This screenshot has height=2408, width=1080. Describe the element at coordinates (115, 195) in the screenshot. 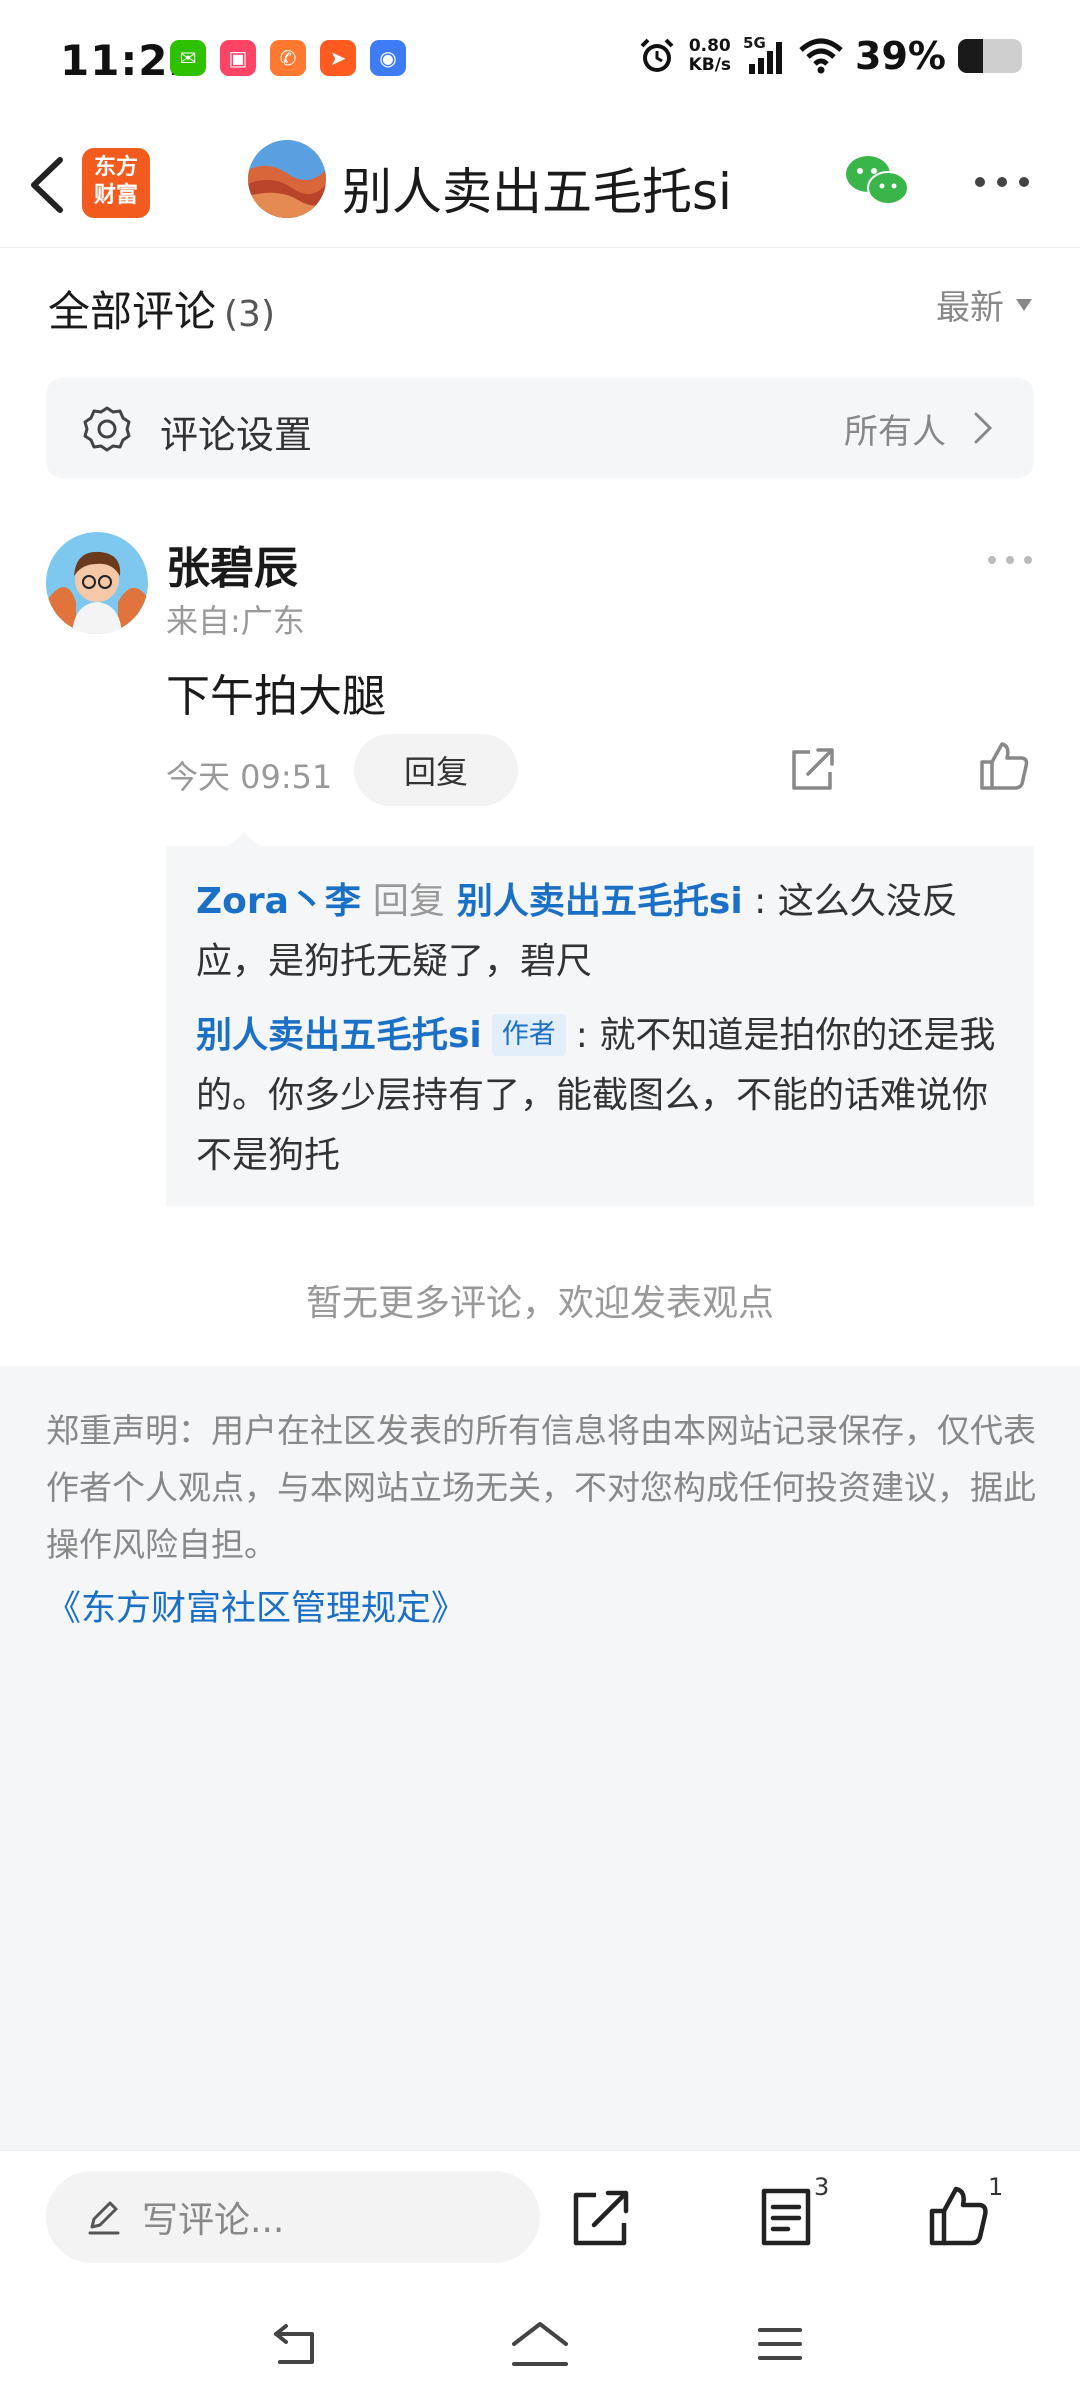

I see `logo-line-2: 财富` at that location.